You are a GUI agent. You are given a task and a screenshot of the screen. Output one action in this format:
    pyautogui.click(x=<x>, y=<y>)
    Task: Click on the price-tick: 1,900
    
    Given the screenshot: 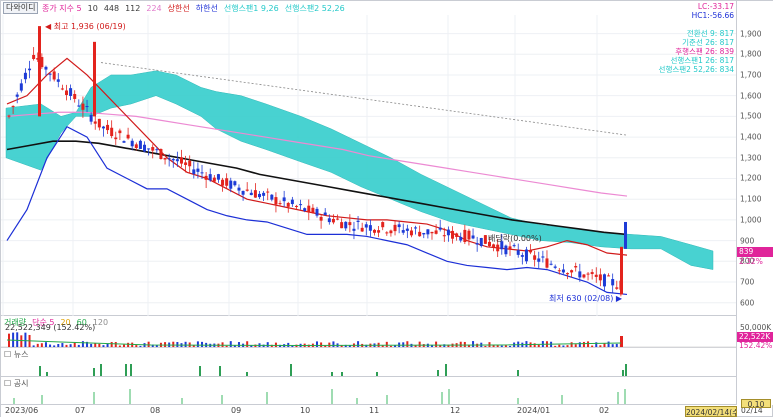 What is the action you would take?
    pyautogui.click(x=751, y=34)
    